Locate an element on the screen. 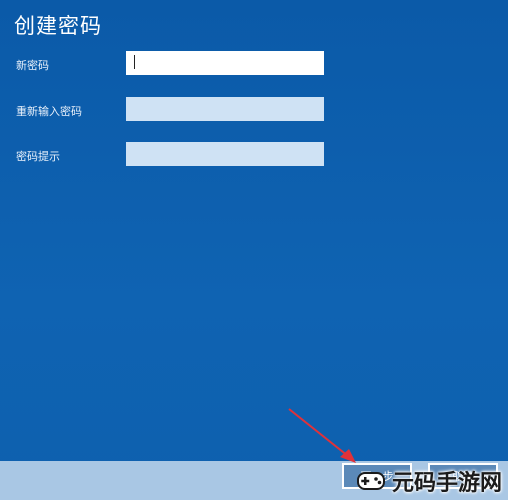  next-button: 下一步 is located at coordinates (377, 476).